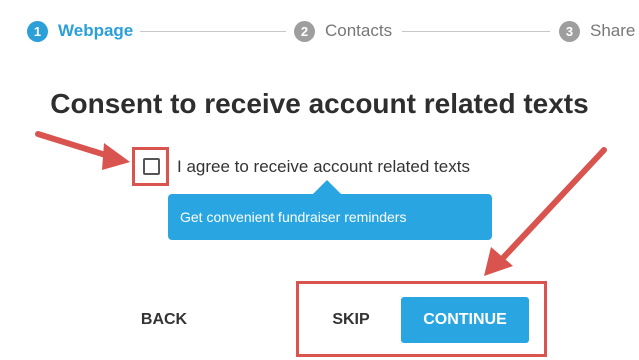  What do you see at coordinates (304, 31) in the screenshot?
I see `step-number: 2` at bounding box center [304, 31].